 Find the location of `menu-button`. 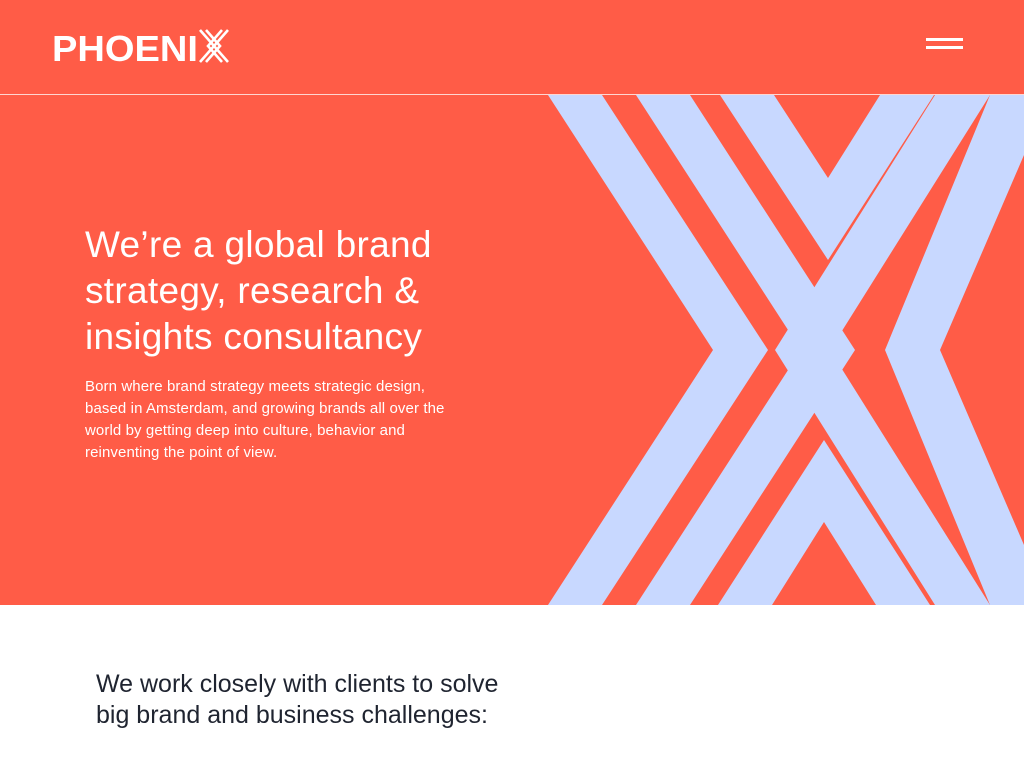

menu-button is located at coordinates (944, 46).